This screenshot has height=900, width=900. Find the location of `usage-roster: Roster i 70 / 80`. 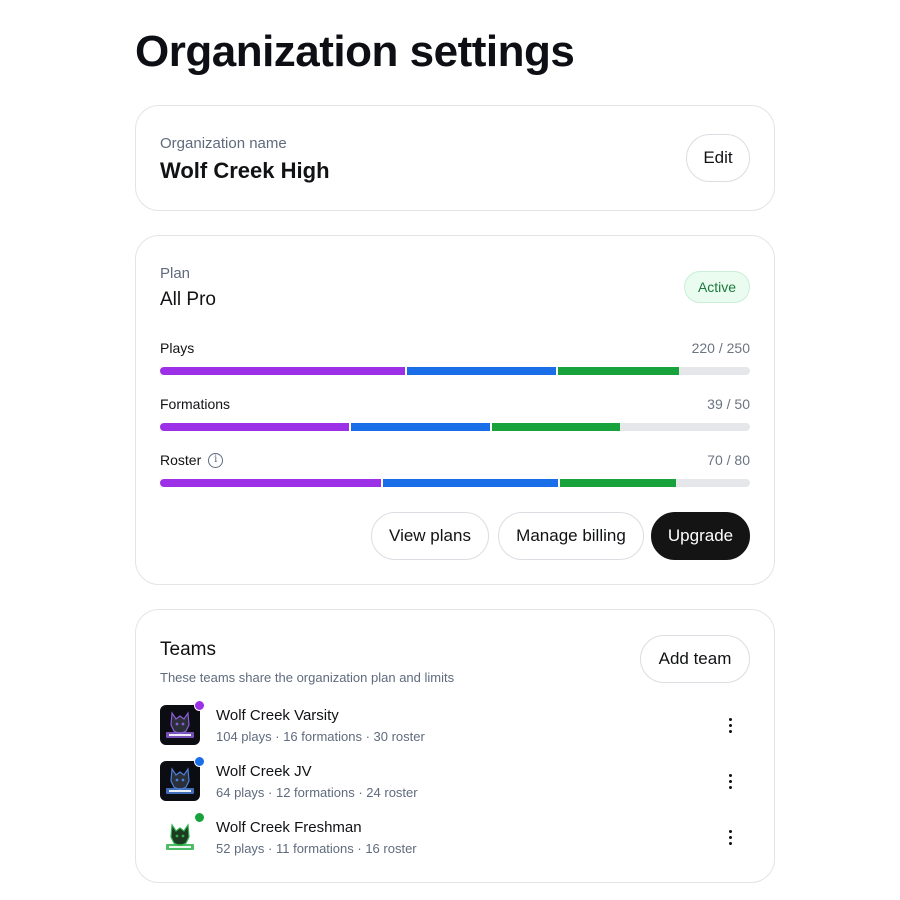

usage-roster: Roster i 70 / 80 is located at coordinates (455, 469).